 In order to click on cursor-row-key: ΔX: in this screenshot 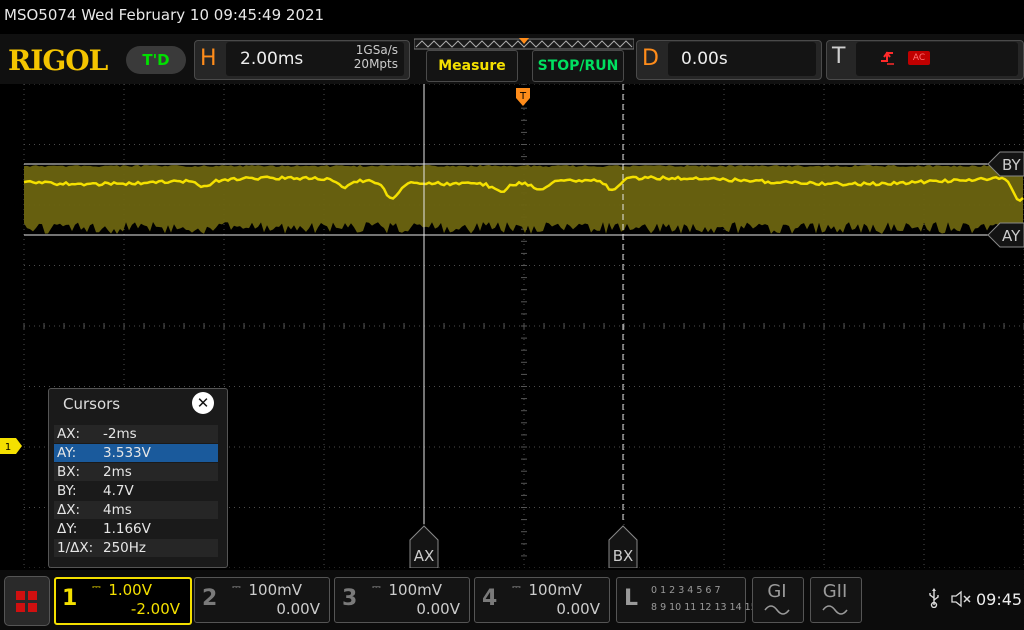, I will do `click(69, 510)`.